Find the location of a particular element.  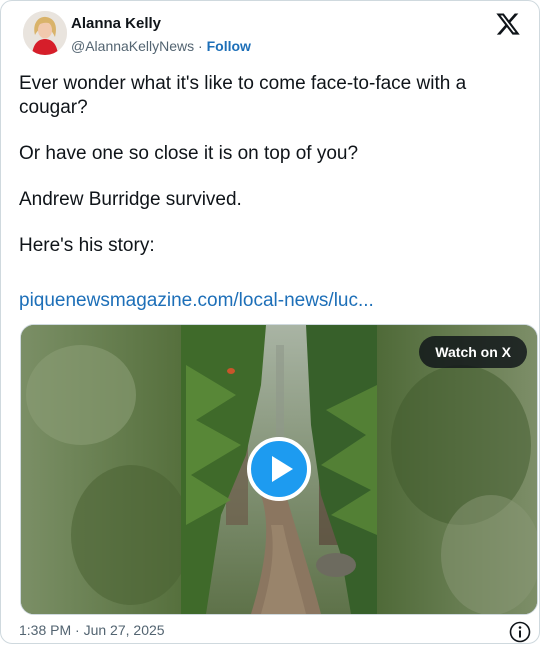

author-name: Alanna Kelly is located at coordinates (116, 23).